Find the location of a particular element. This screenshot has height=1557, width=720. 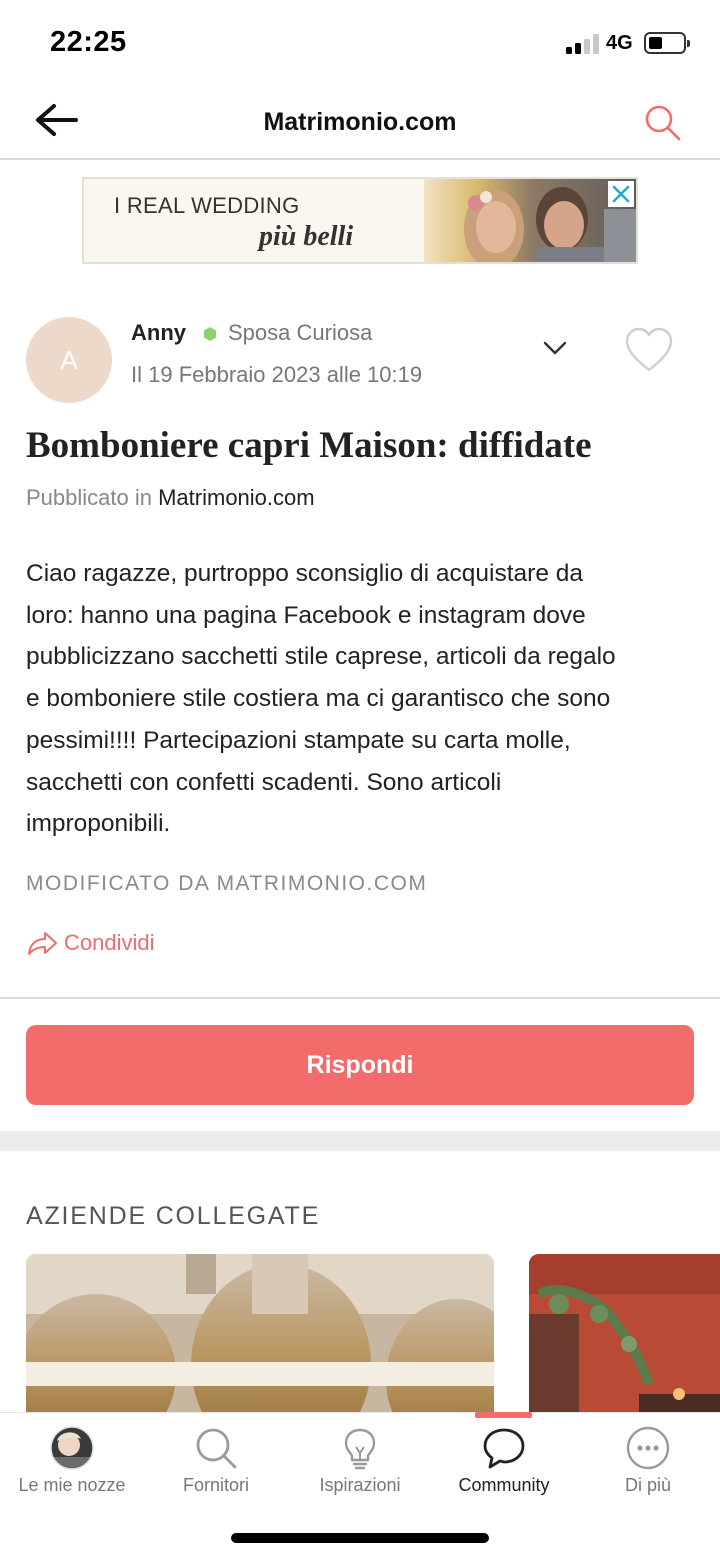

chevron-down-icon is located at coordinates (555, 348).